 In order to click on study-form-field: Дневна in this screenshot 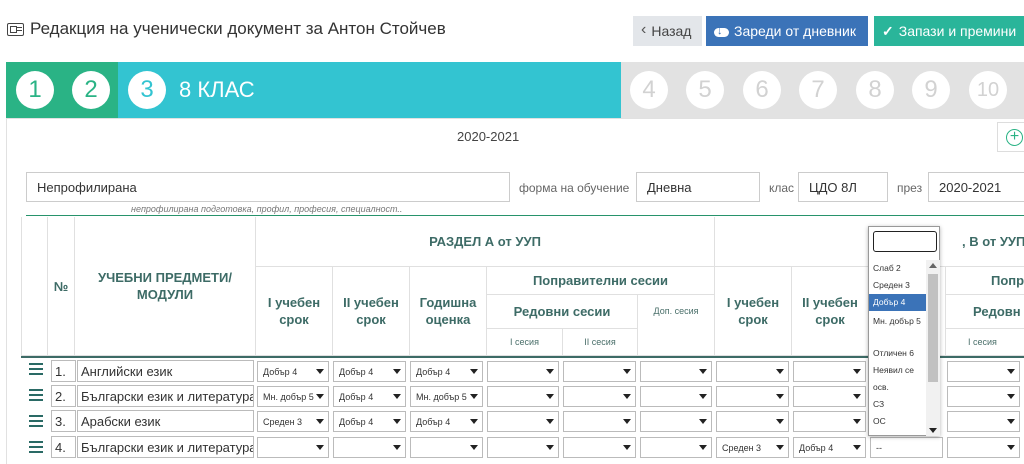, I will do `click(698, 187)`.